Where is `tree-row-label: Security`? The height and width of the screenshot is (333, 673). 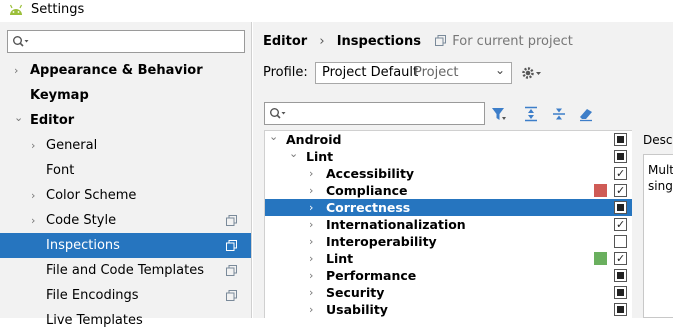 tree-row-label: Security is located at coordinates (355, 292).